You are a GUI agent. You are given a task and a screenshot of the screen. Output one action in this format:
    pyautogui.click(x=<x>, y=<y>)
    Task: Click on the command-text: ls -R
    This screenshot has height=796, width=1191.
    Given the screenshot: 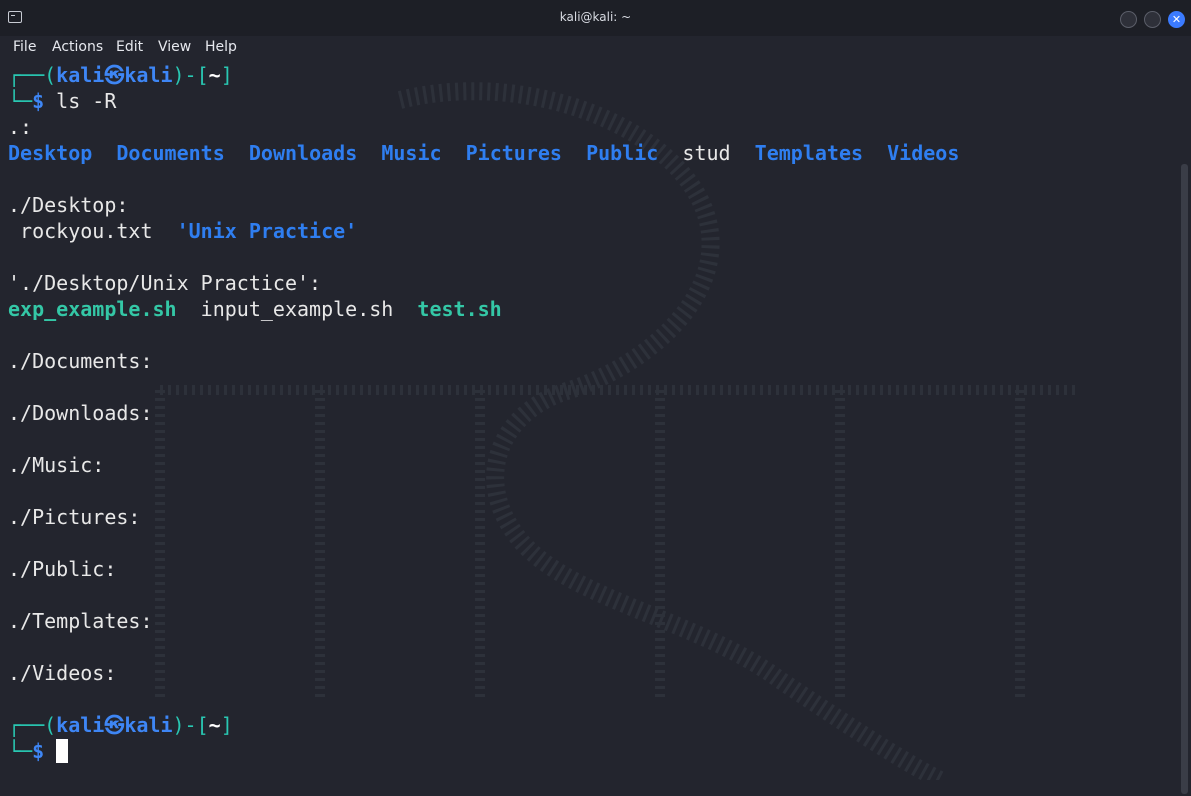 What is the action you would take?
    pyautogui.click(x=80, y=101)
    